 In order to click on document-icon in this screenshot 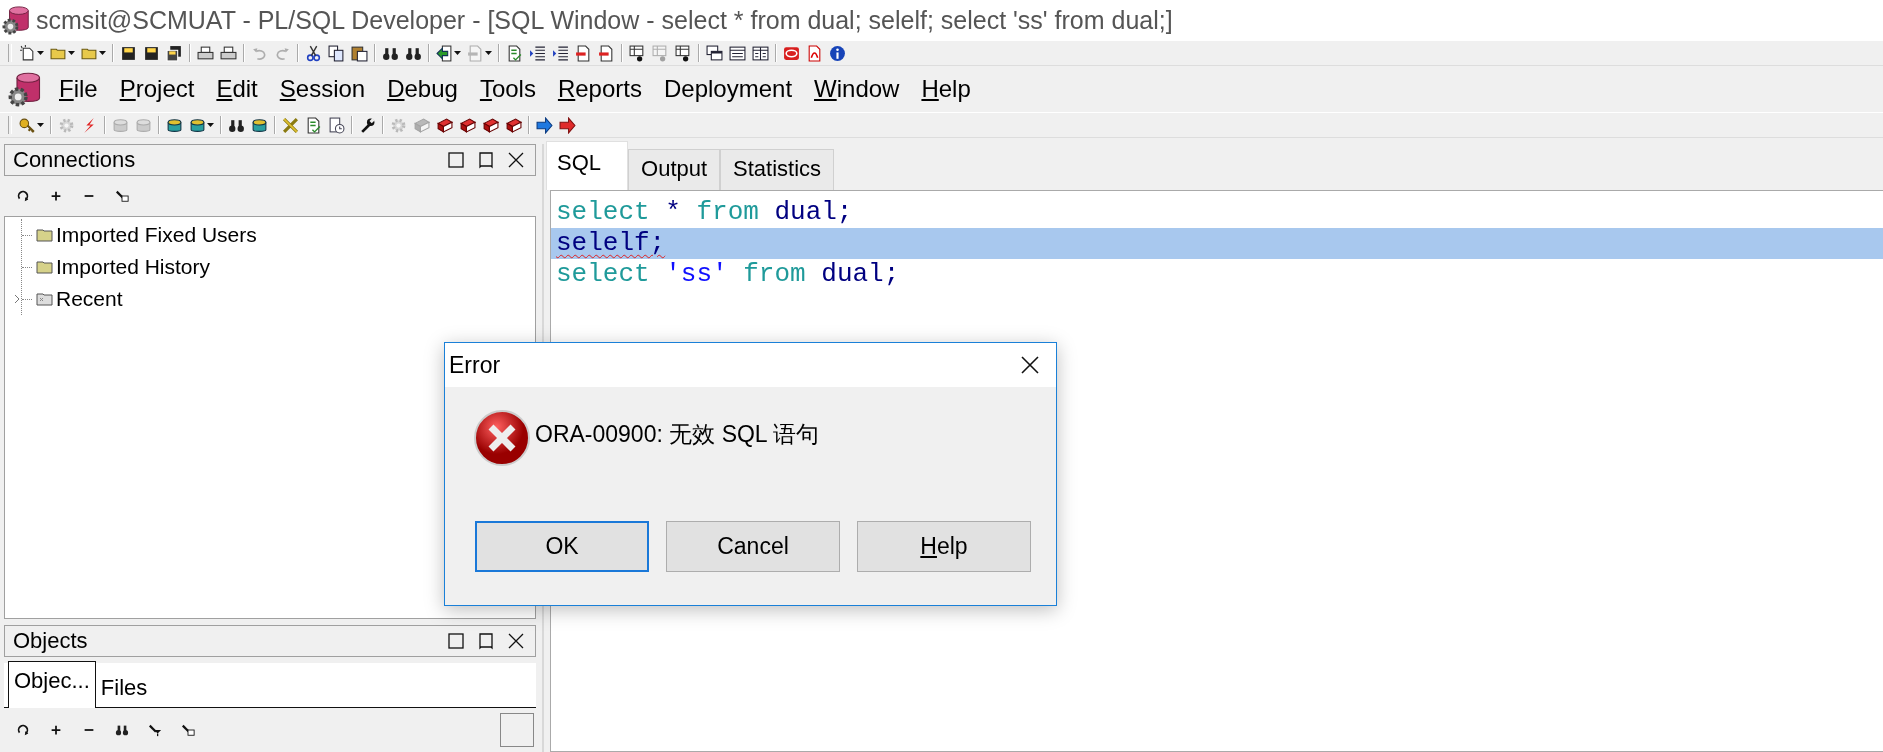, I will do `click(606, 53)`.